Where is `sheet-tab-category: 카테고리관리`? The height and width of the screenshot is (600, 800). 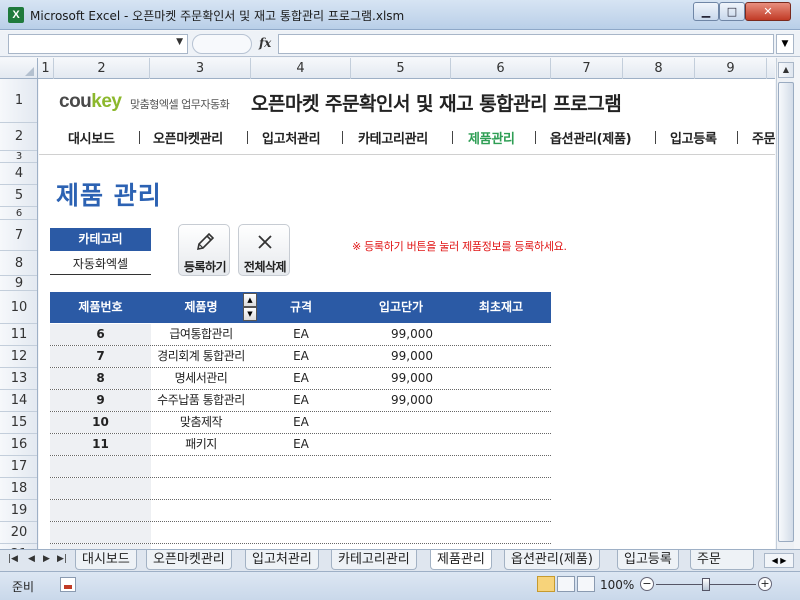
sheet-tab-category: 카테고리관리 is located at coordinates (374, 560).